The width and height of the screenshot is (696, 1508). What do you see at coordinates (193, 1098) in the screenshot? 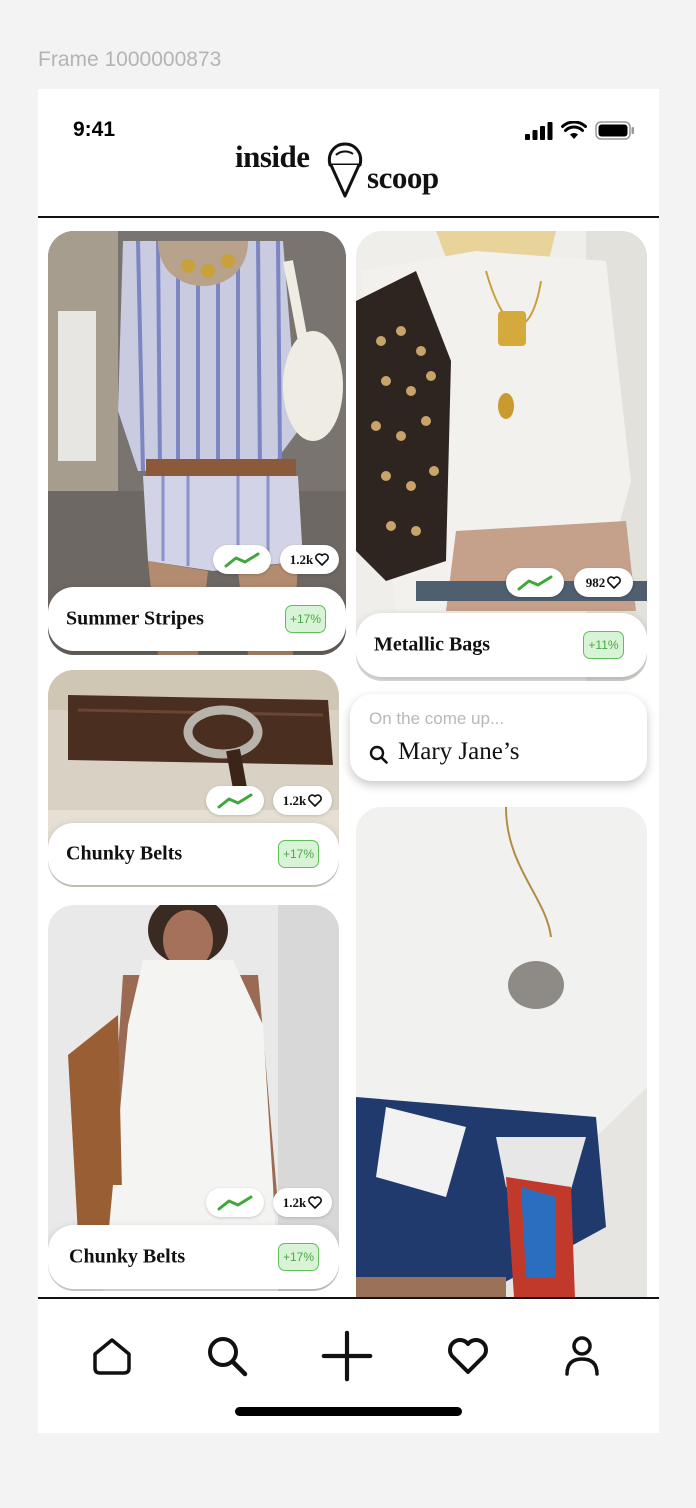
I see `trend-card-chunky-belts-2: 1.2k Chunky Belts +17%` at bounding box center [193, 1098].